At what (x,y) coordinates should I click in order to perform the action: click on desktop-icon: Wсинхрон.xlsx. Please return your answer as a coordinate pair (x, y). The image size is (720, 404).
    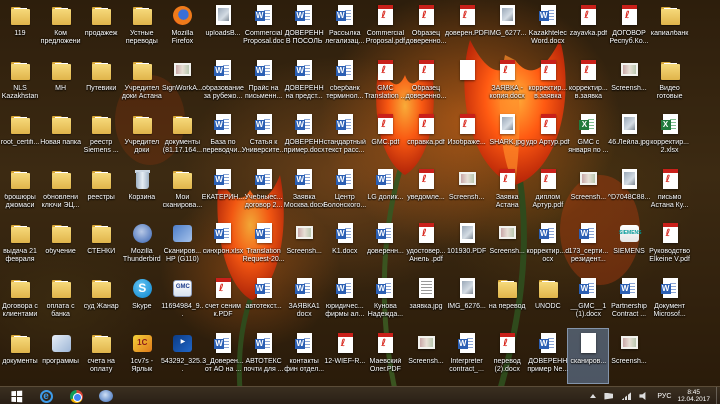
    Looking at the image, I should click on (223, 246).